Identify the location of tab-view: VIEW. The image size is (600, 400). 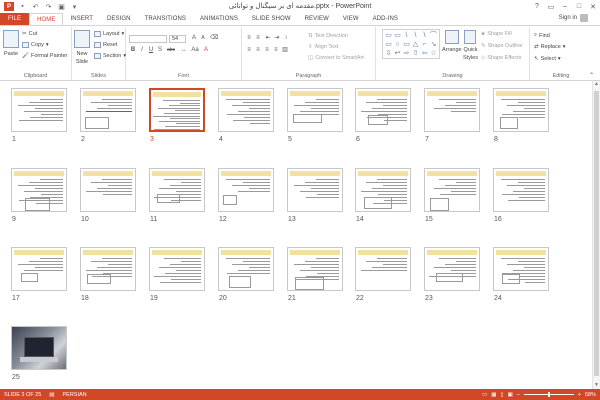
(351, 19).